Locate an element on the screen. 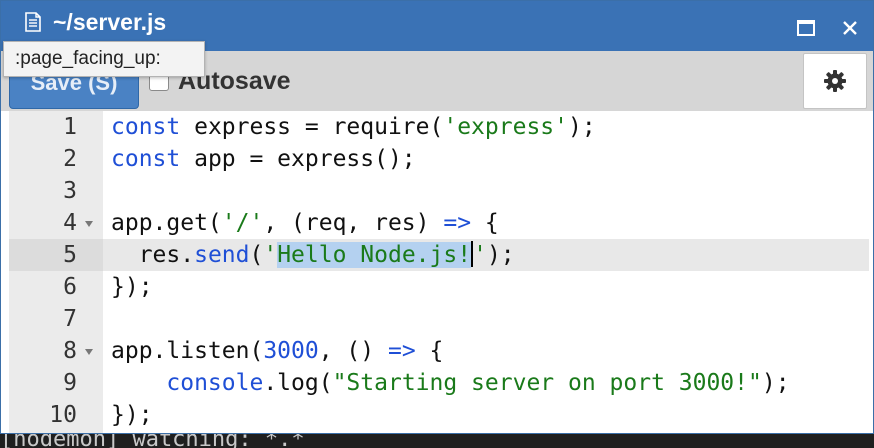 The image size is (874, 448). title-tooltip: :page_facing_up: is located at coordinates (104, 59).